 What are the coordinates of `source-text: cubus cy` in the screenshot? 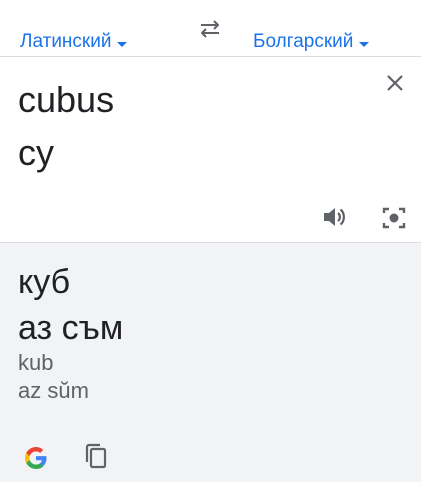 It's located at (66, 126).